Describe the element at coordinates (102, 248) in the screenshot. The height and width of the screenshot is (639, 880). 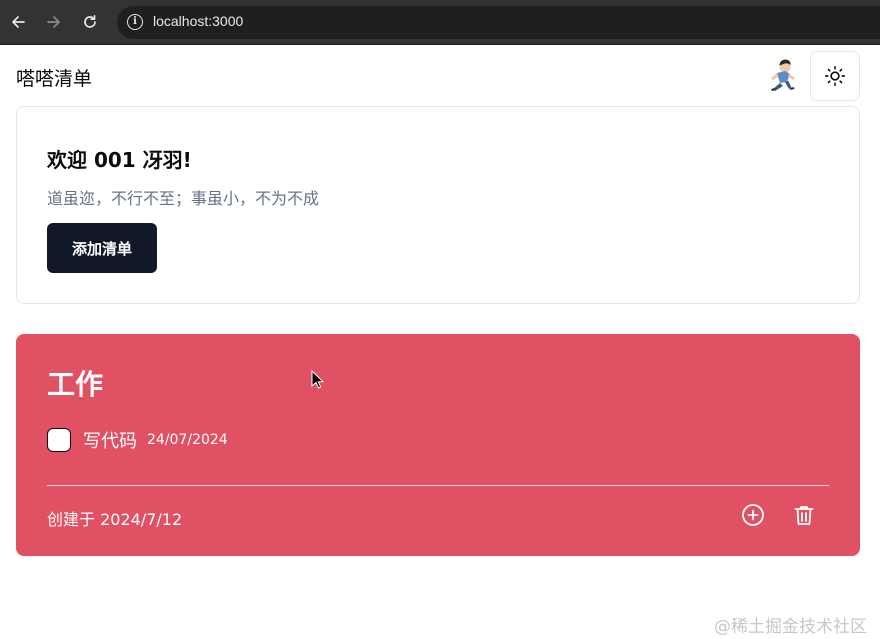
I see `add-list-button: 添加清单` at that location.